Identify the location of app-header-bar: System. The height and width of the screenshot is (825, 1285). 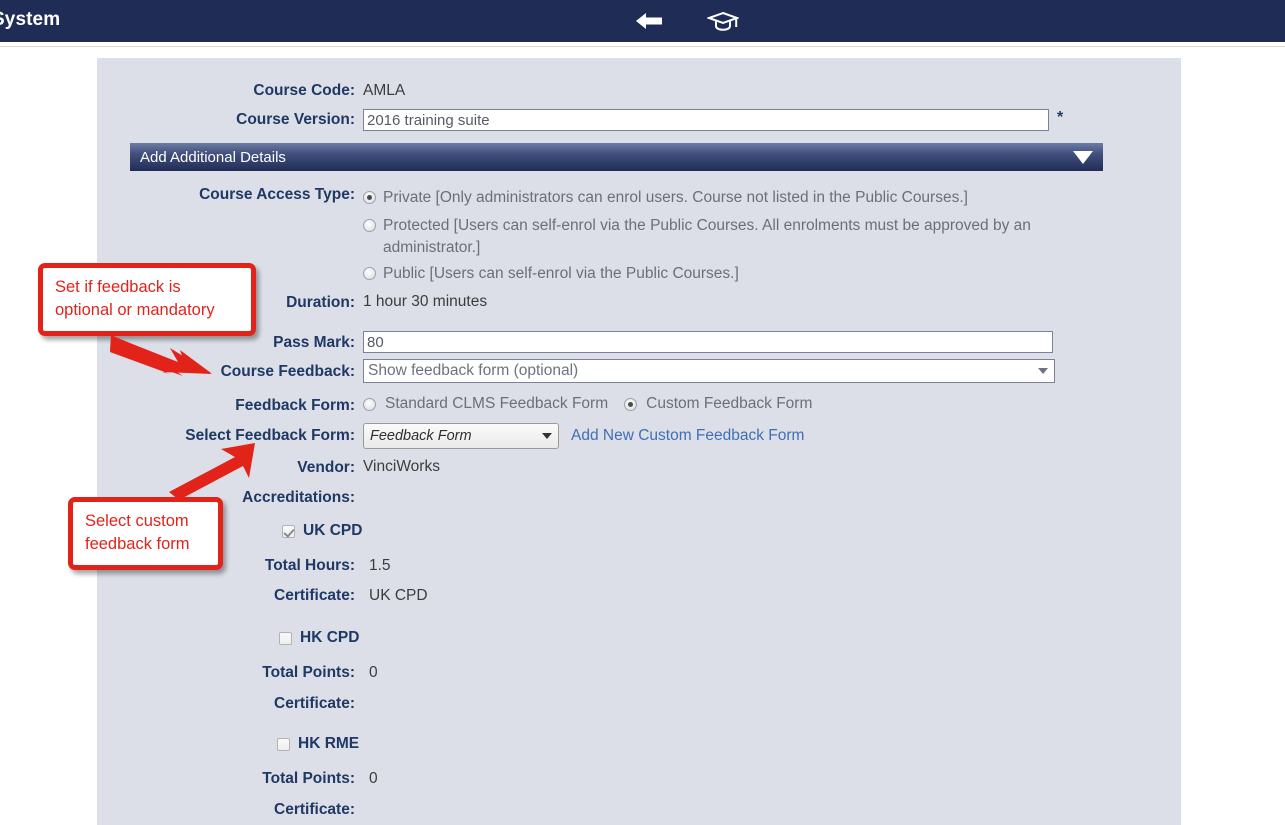
(642, 21).